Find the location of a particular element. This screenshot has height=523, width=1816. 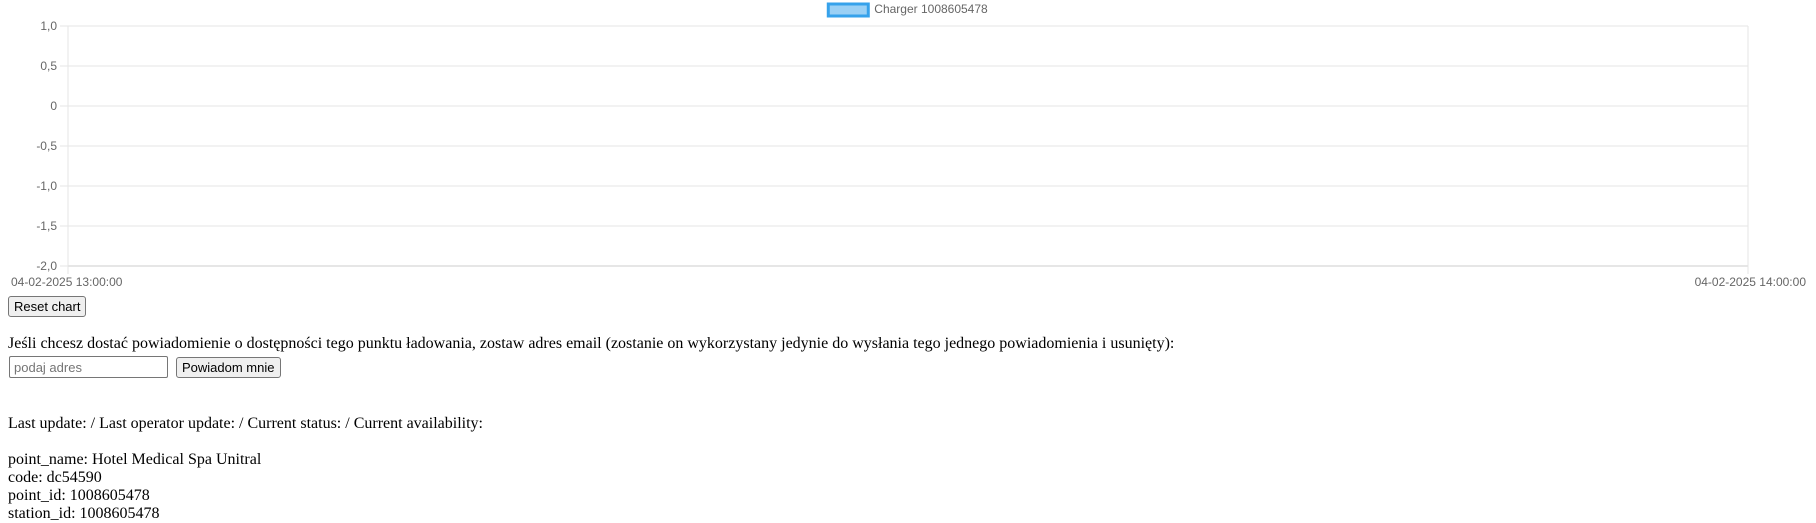

y-tick-label: -0,5 is located at coordinates (46, 146).